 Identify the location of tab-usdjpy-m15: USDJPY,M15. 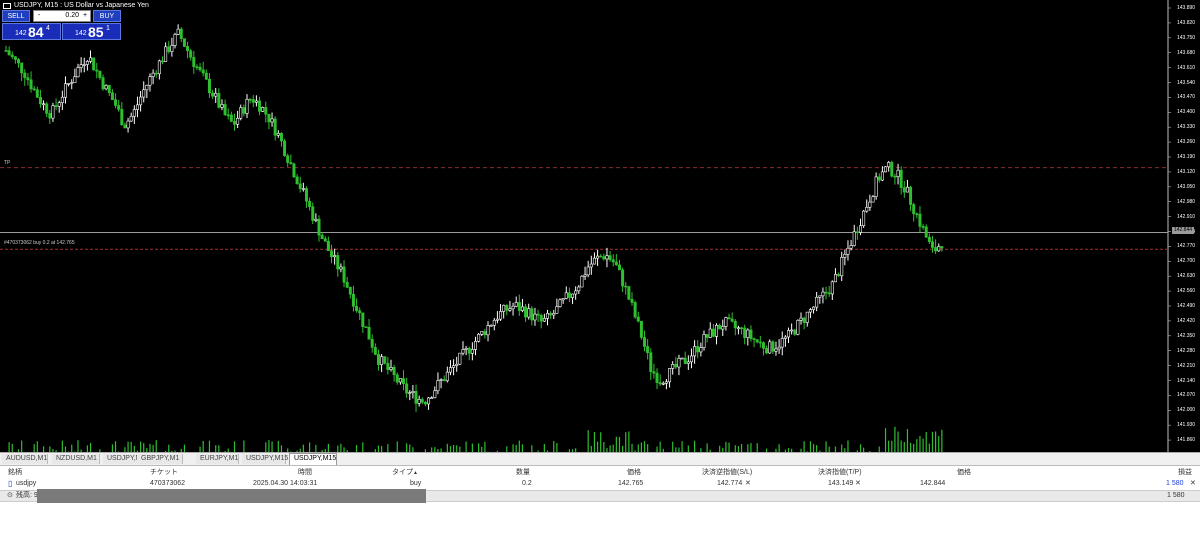
(265, 459).